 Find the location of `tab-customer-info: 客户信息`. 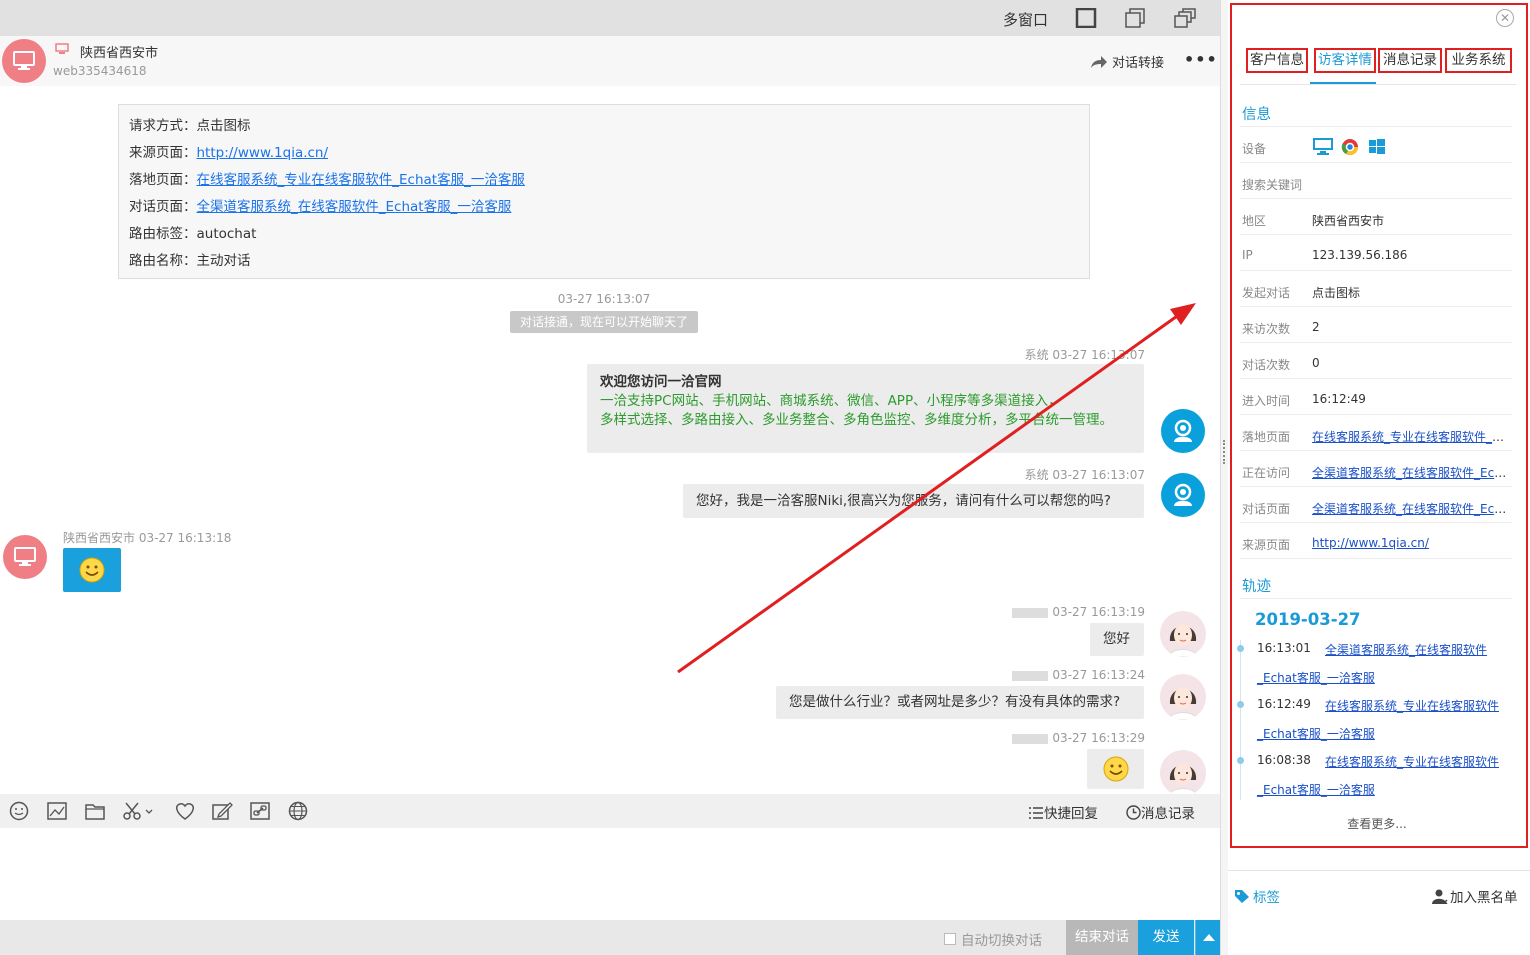

tab-customer-info: 客户信息 is located at coordinates (1277, 60).